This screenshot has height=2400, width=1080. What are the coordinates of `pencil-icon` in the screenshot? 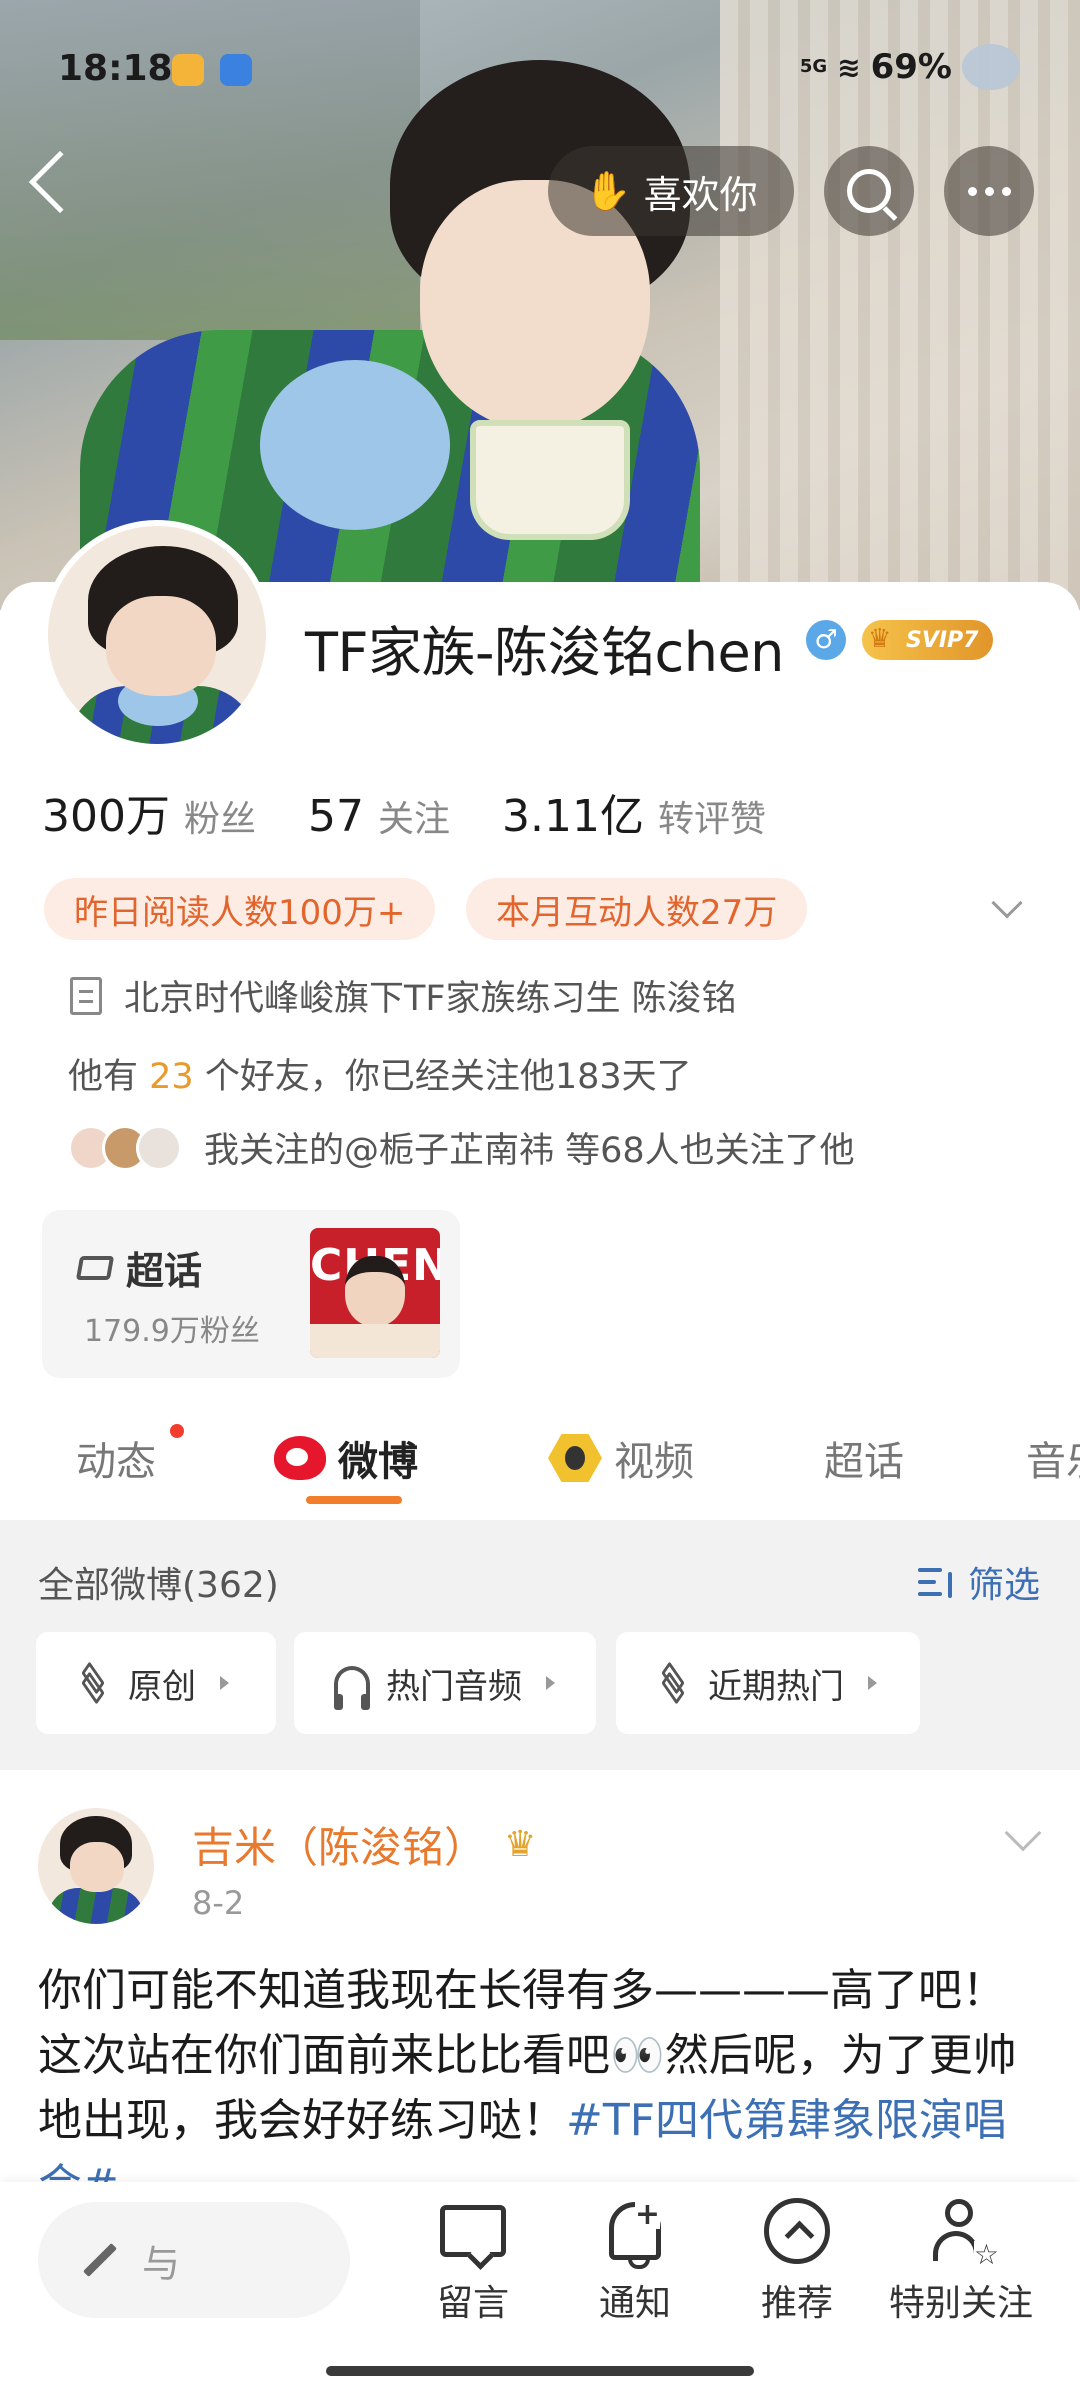 It's located at (100, 2260).